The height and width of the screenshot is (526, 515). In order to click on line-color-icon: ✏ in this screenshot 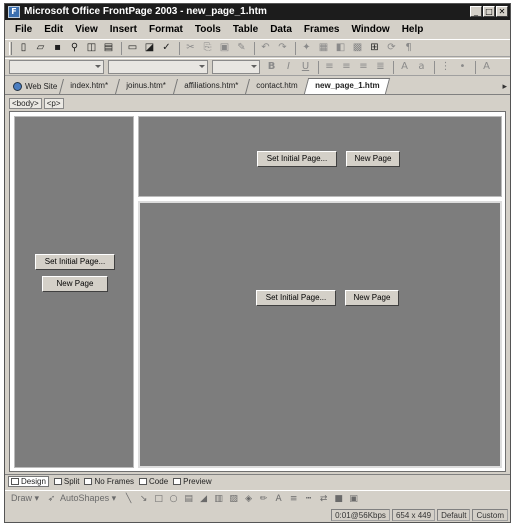, I will do `click(263, 499)`.